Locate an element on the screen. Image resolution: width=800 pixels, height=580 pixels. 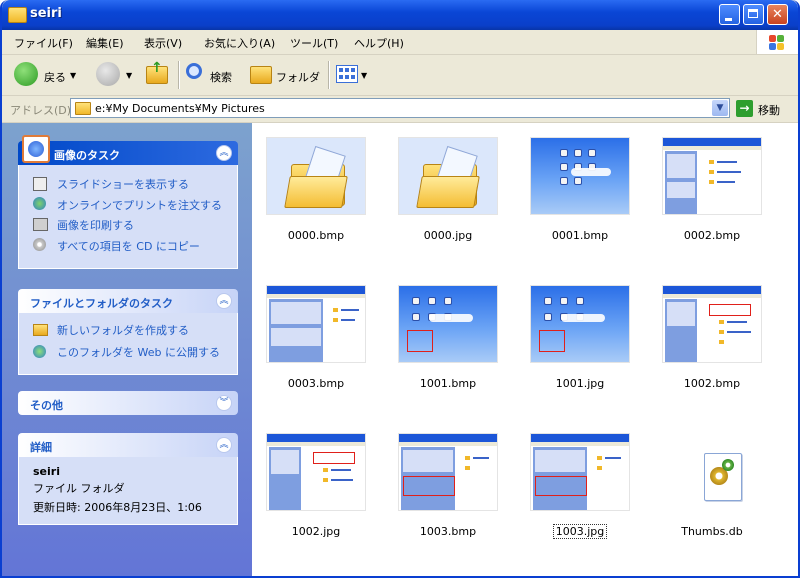
close-icon: ✕ is located at coordinates (777, 14).